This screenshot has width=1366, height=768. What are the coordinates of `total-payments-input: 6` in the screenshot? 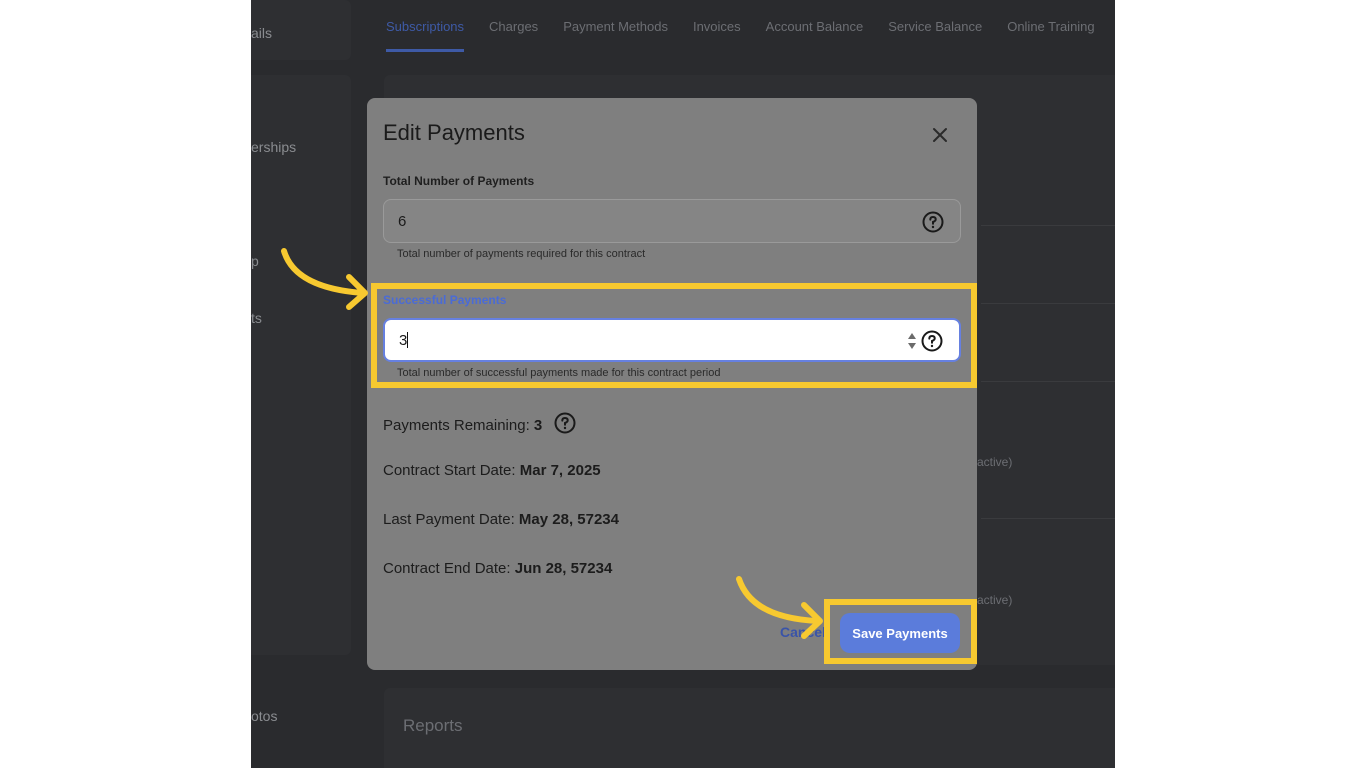 It's located at (672, 221).